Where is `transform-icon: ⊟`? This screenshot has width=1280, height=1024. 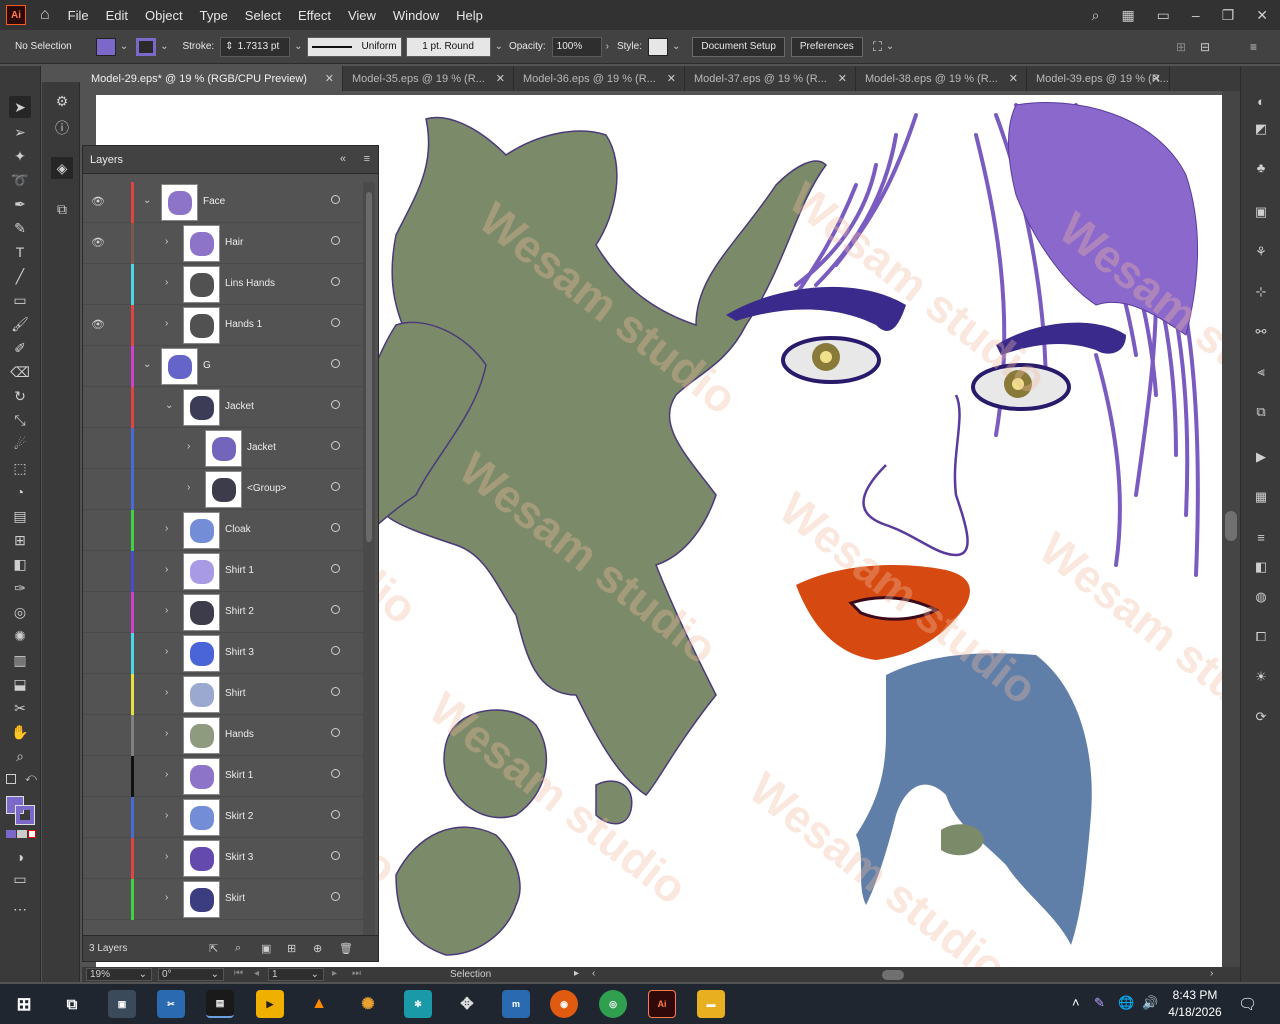 transform-icon: ⊟ is located at coordinates (1205, 47).